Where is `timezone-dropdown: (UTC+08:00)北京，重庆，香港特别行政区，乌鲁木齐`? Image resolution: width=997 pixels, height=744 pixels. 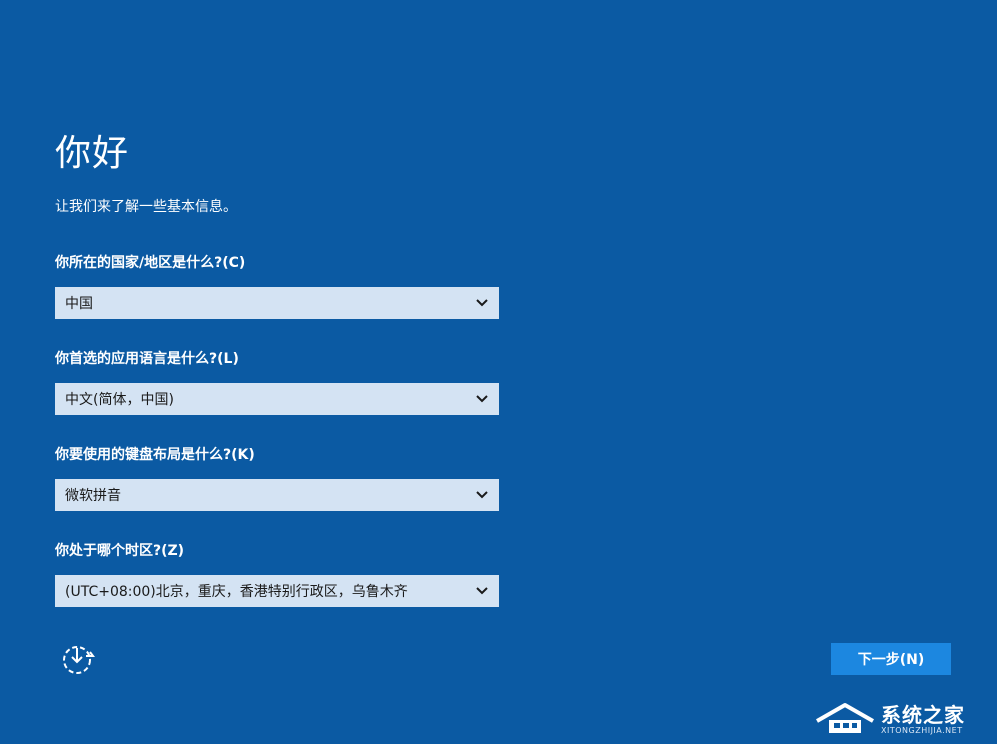
timezone-dropdown: (UTC+08:00)北京，重庆，香港特别行政区，乌鲁木齐 is located at coordinates (277, 591).